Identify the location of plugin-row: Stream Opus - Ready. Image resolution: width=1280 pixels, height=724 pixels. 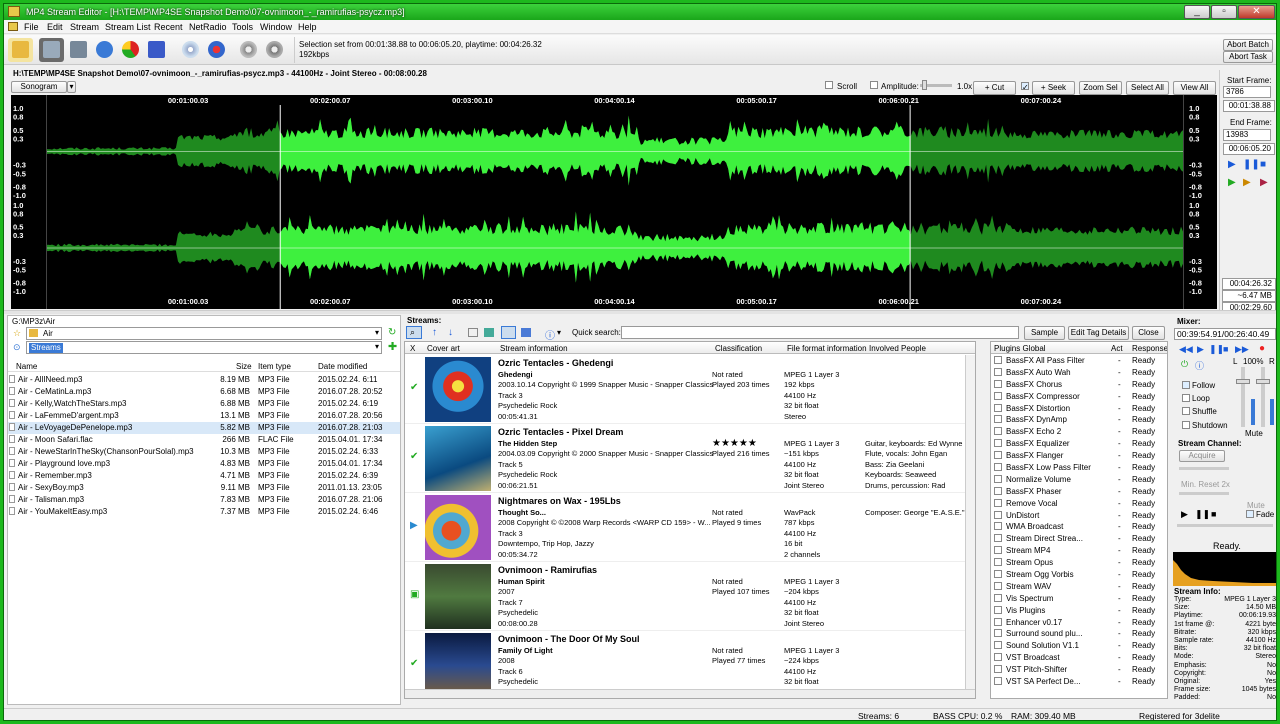
(1079, 563).